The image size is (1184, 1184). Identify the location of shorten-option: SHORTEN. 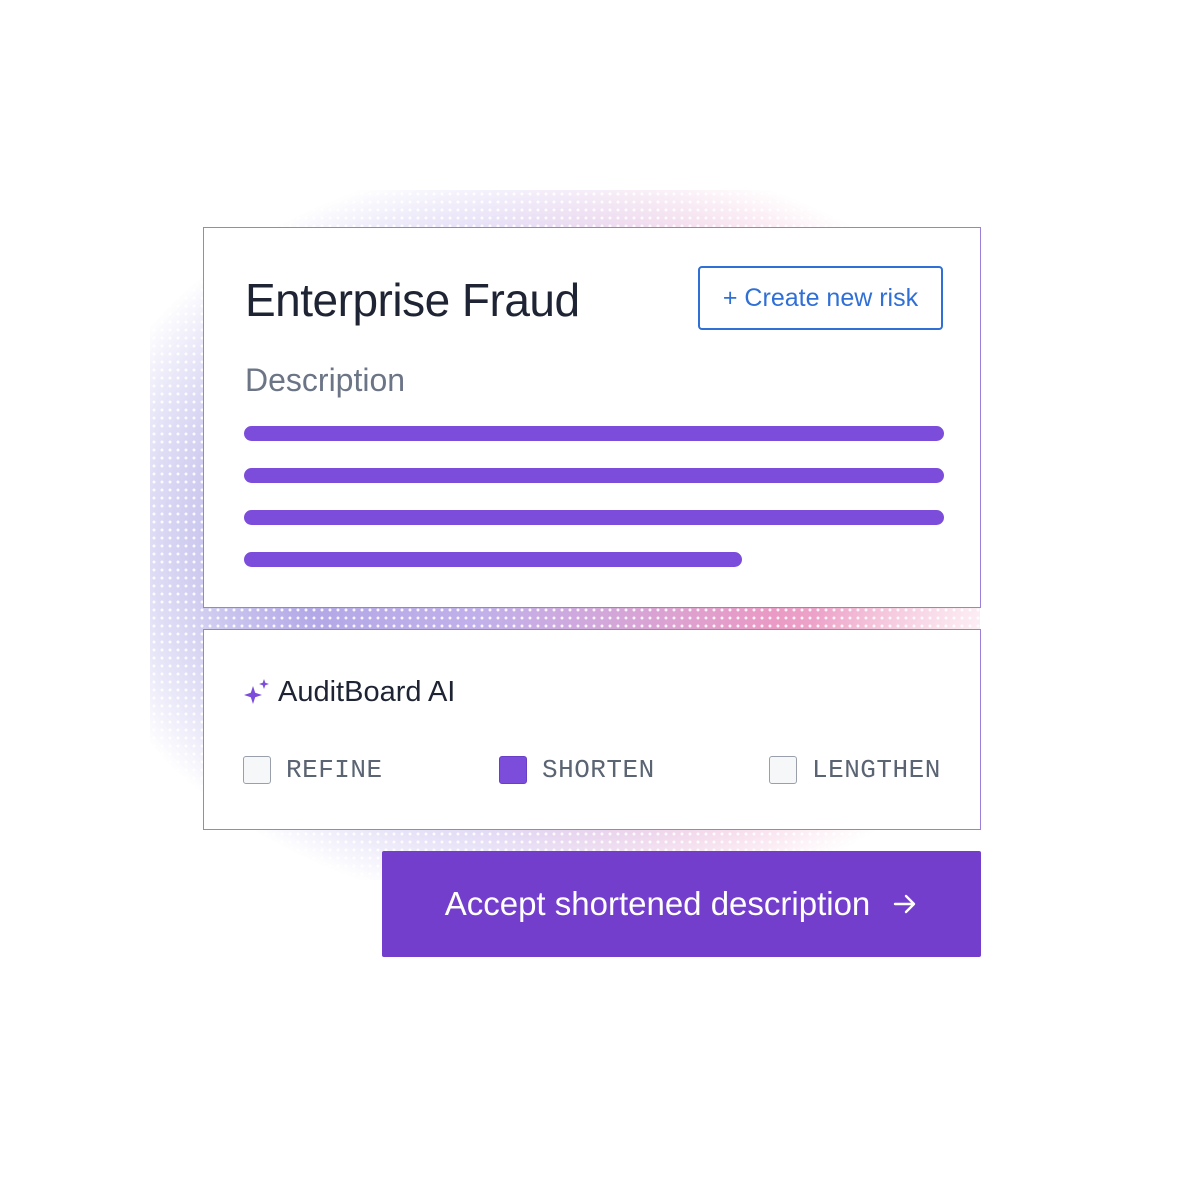
(577, 770).